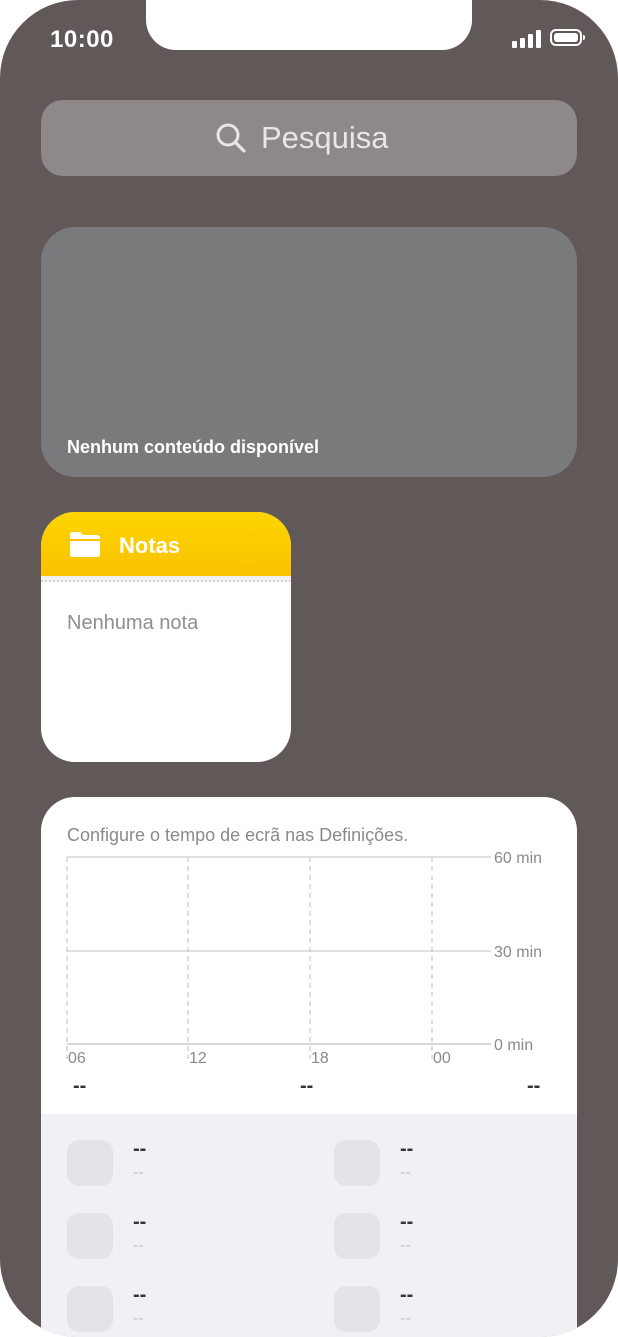 The image size is (618, 1337). What do you see at coordinates (166, 579) in the screenshot?
I see `notes-divider` at bounding box center [166, 579].